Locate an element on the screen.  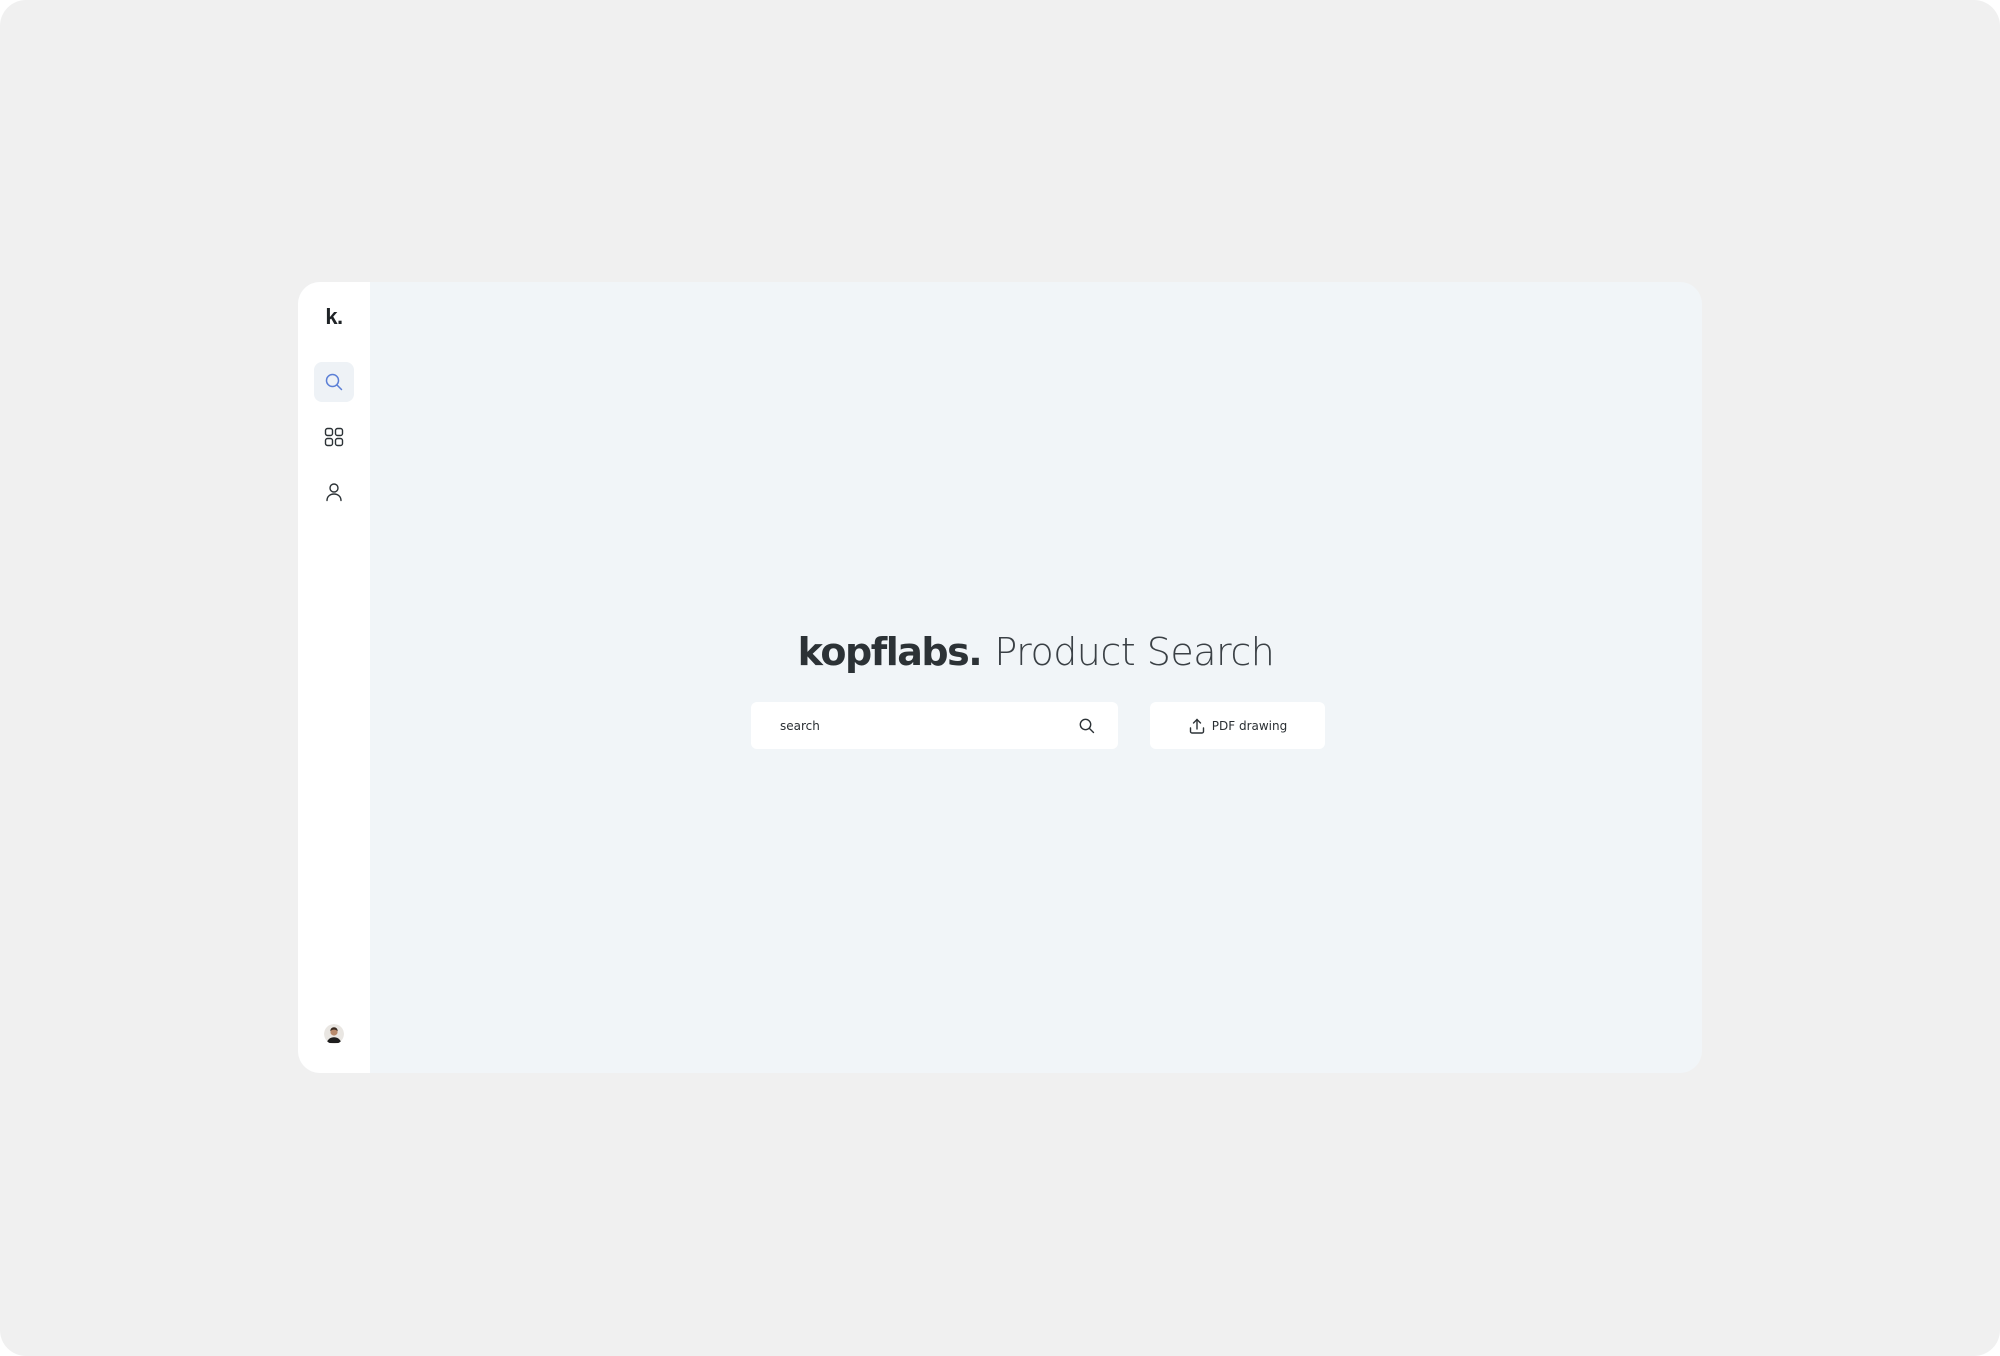
page-title: kopflabs. Product Search is located at coordinates (1036, 652).